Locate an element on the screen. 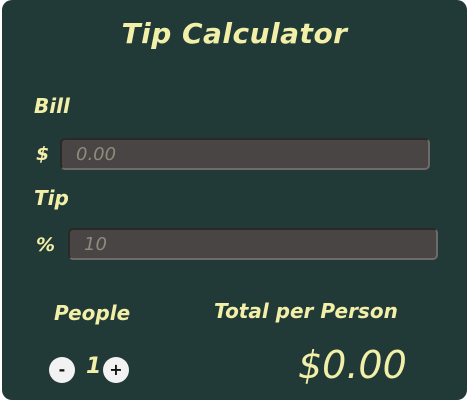  tip-input is located at coordinates (253, 244).